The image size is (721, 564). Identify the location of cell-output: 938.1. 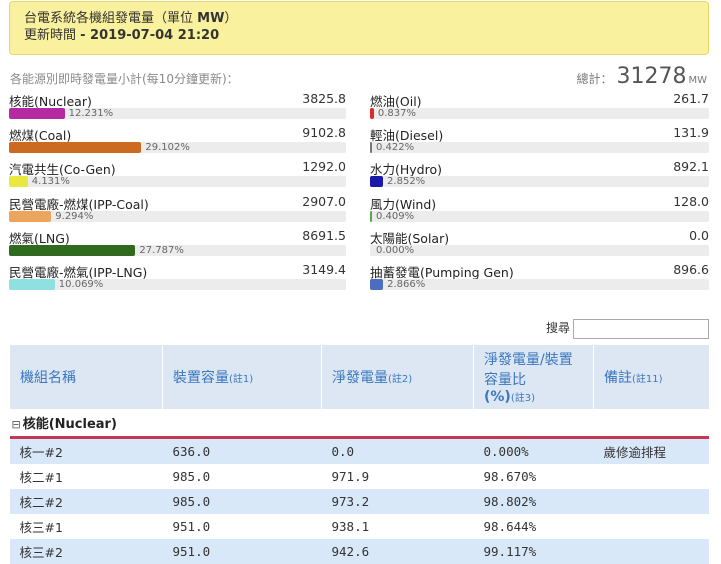
(397, 526).